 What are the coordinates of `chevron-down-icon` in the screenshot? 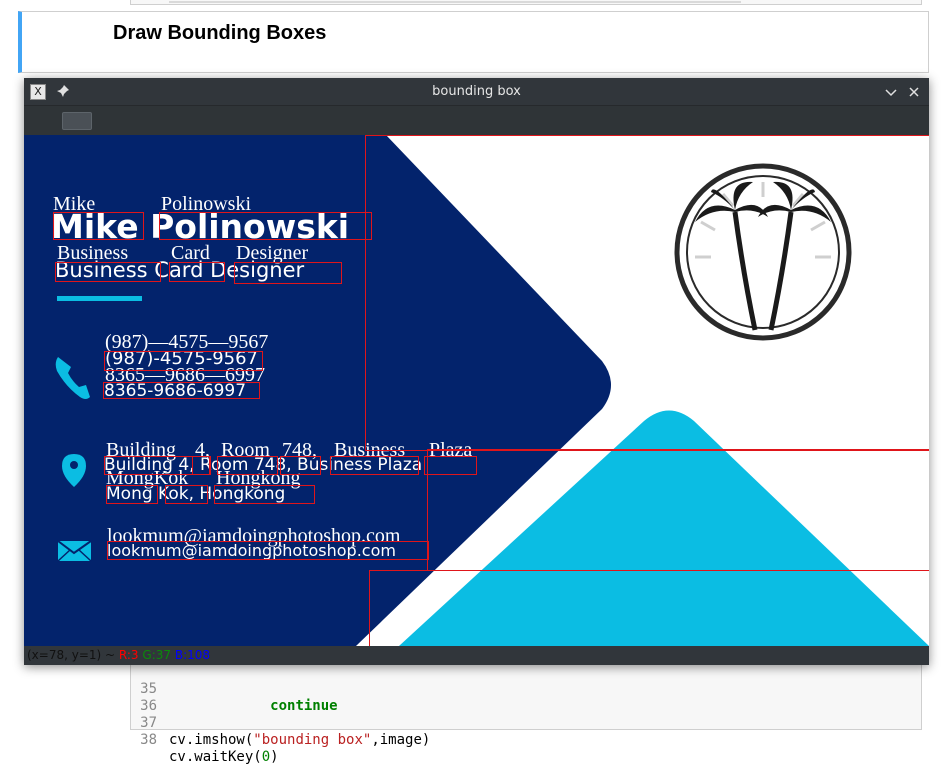 It's located at (891, 92).